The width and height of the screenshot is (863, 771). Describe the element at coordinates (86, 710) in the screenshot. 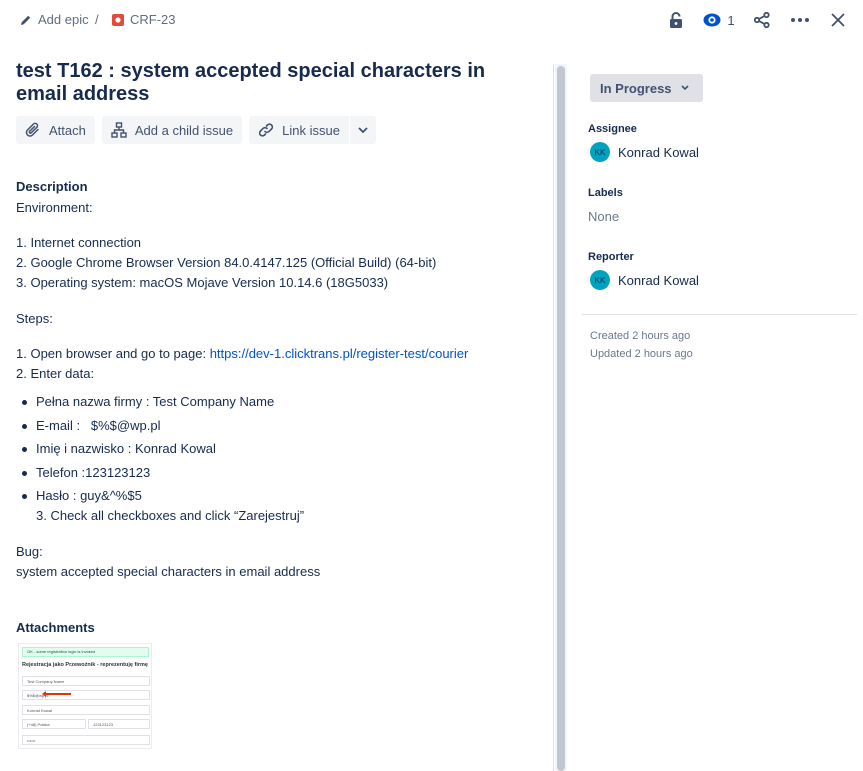

I see `thumbnail-field: Konrad Kowal` at that location.